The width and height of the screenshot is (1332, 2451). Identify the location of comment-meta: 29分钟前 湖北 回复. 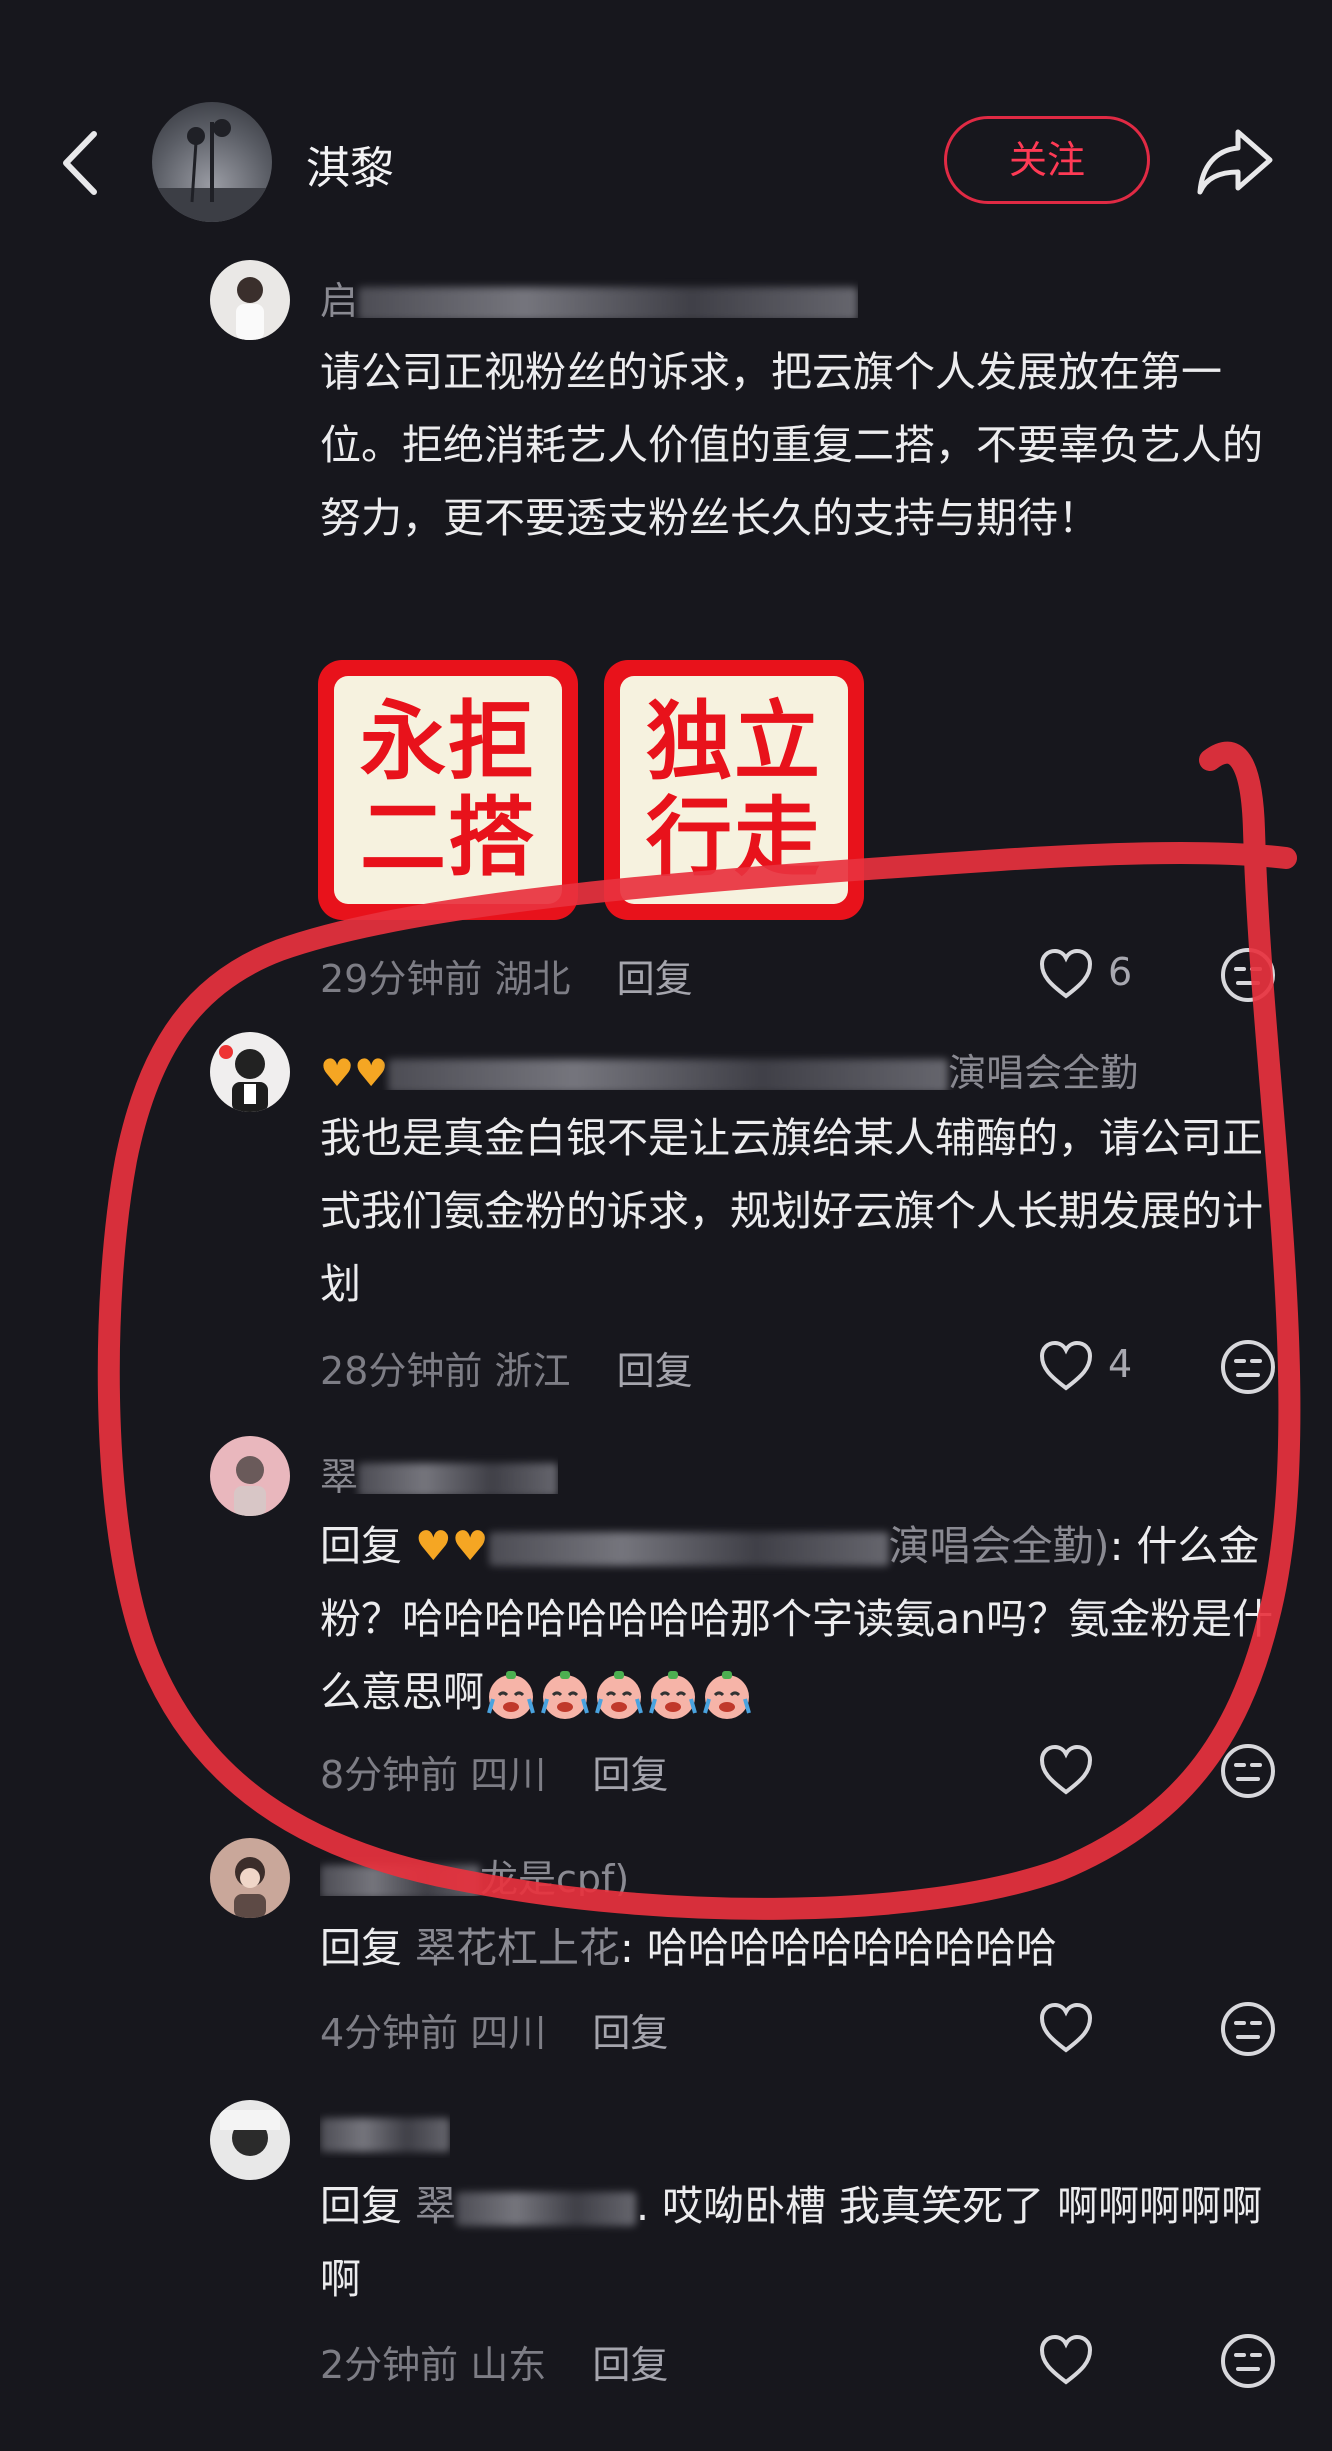
(506, 979).